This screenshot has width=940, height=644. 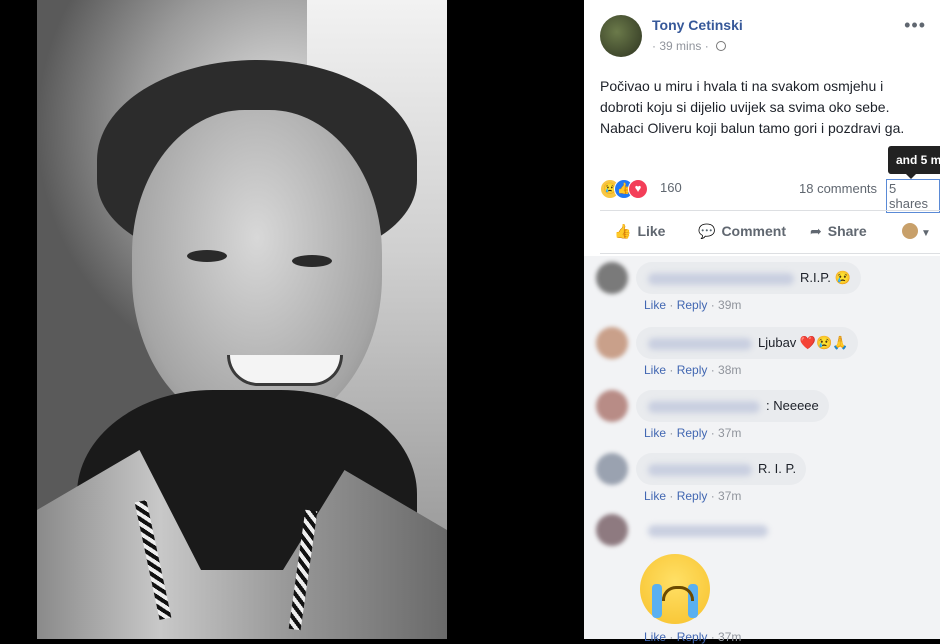 I want to click on post-stats: 😢 👍 ♥ 160 18 comments 5 shares, so click(x=770, y=195).